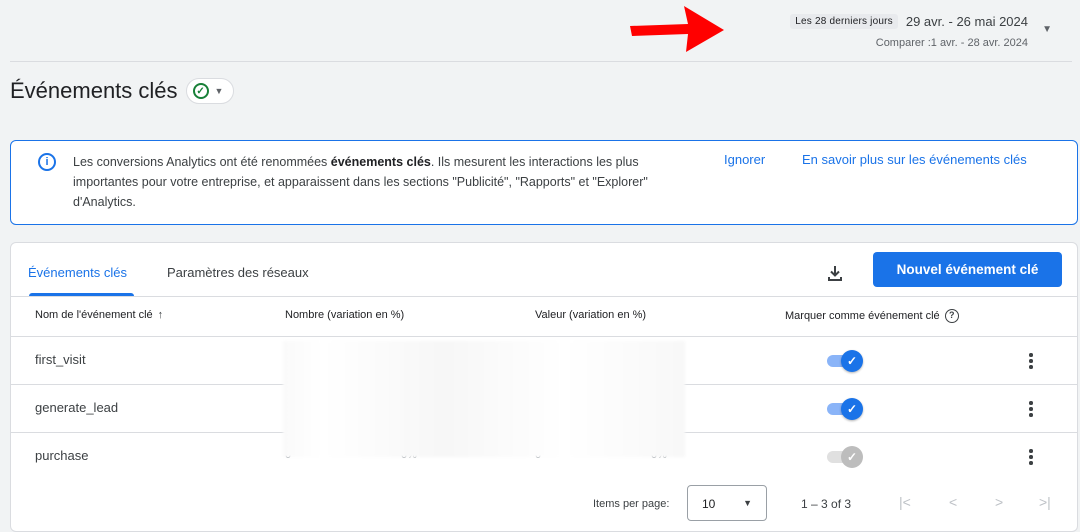 This screenshot has height=532, width=1080. I want to click on red-arrow-annotation, so click(677, 29).